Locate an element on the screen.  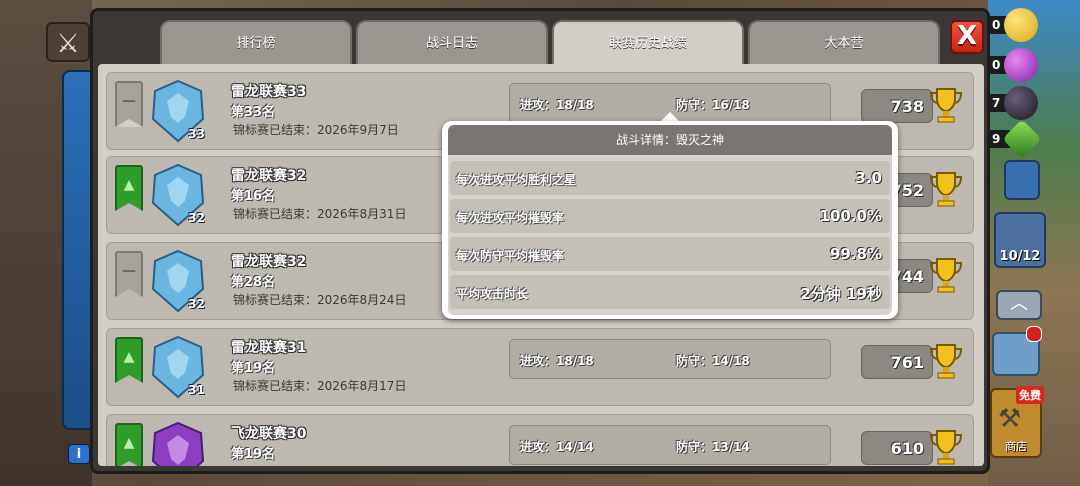
defense-stat: 防守：13/14 is located at coordinates (713, 447).